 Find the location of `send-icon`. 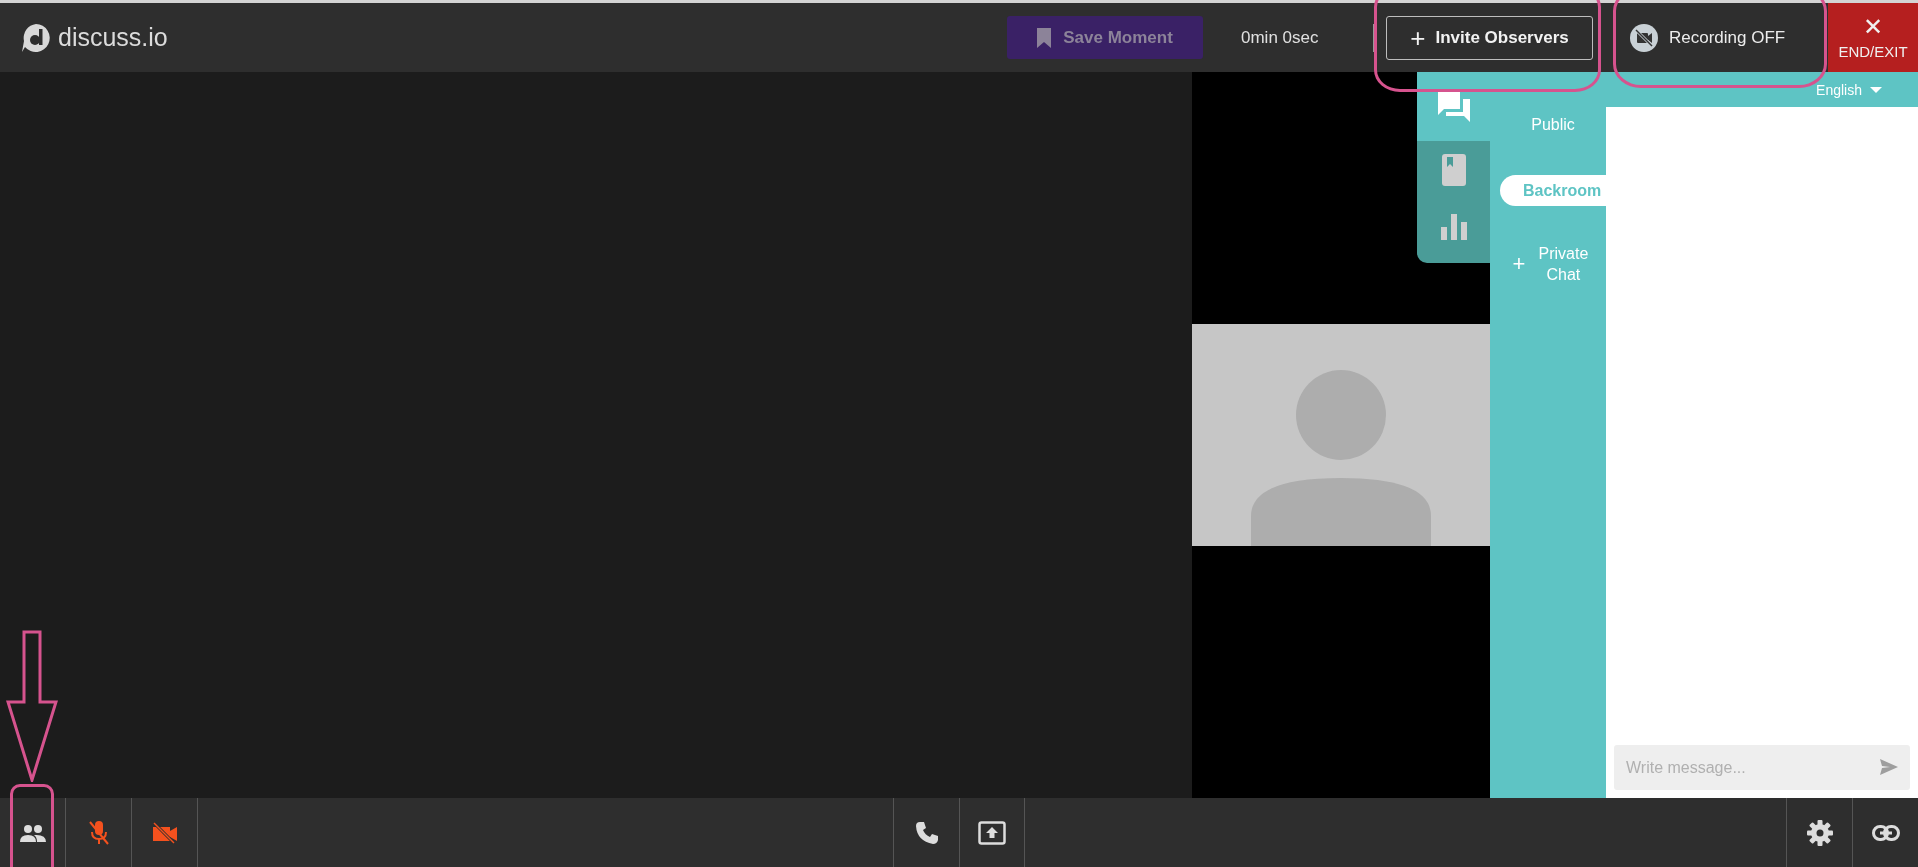

send-icon is located at coordinates (1889, 767).